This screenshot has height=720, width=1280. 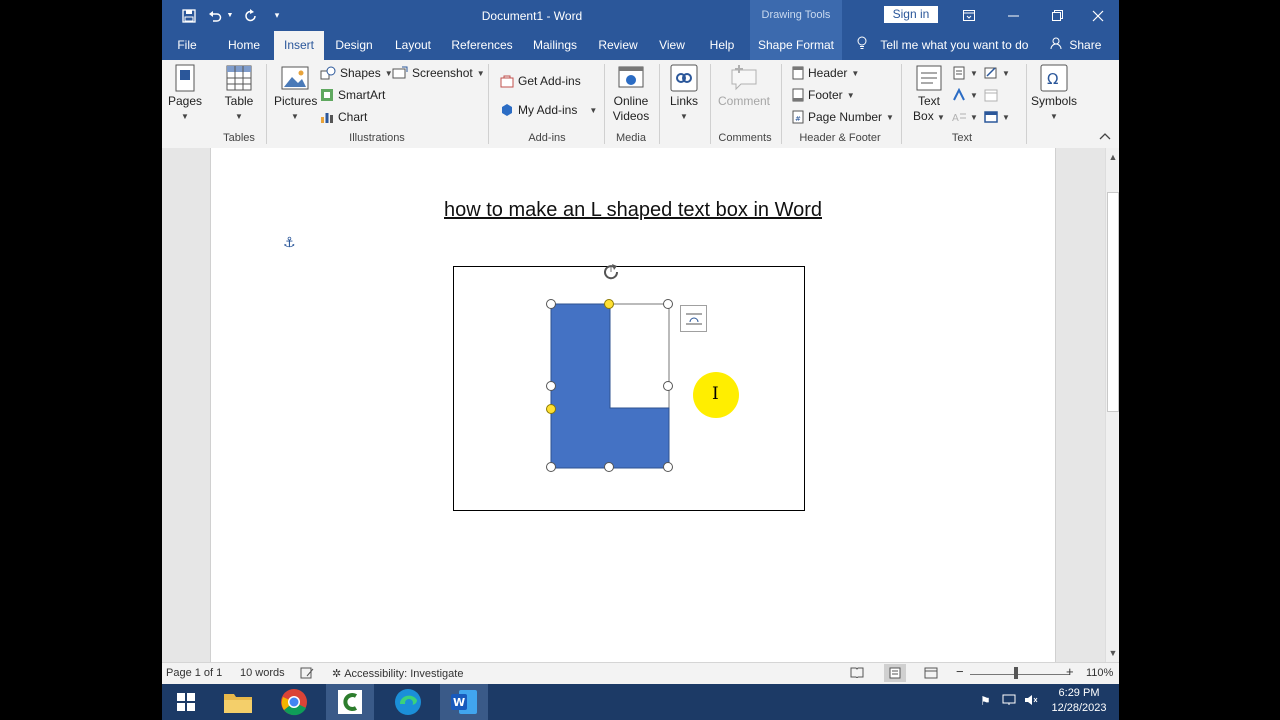 I want to click on tab-file: File, so click(x=187, y=45).